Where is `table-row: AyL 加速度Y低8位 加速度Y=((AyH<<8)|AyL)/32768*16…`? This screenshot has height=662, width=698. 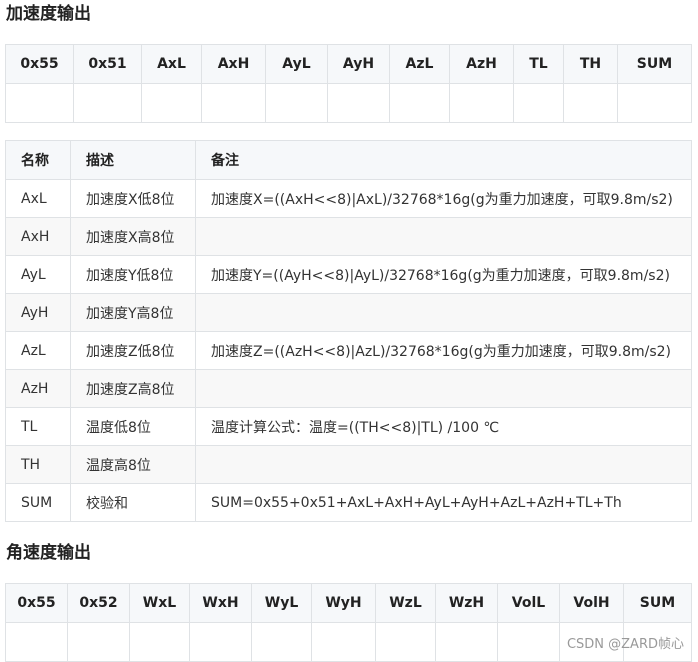 table-row: AyL 加速度Y低8位 加速度Y=((AyH<<8)|AyL)/32768*16… is located at coordinates (348, 274).